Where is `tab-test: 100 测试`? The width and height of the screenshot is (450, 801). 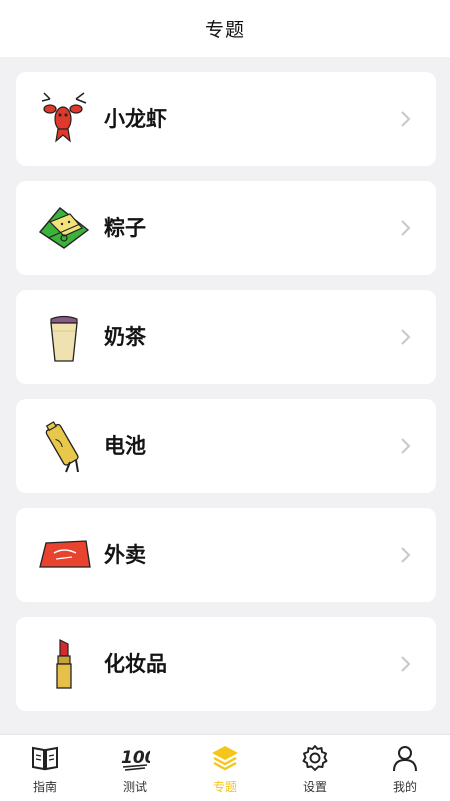 tab-test: 100 测试 is located at coordinates (135, 768).